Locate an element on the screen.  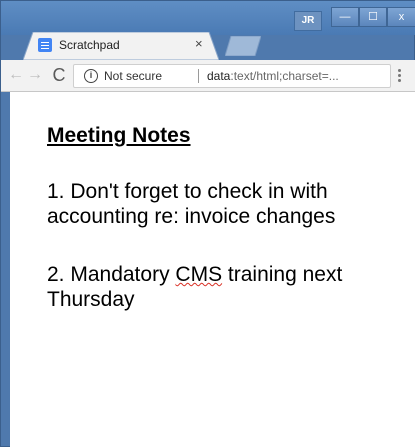
profile-badge: JR is located at coordinates (308, 21).